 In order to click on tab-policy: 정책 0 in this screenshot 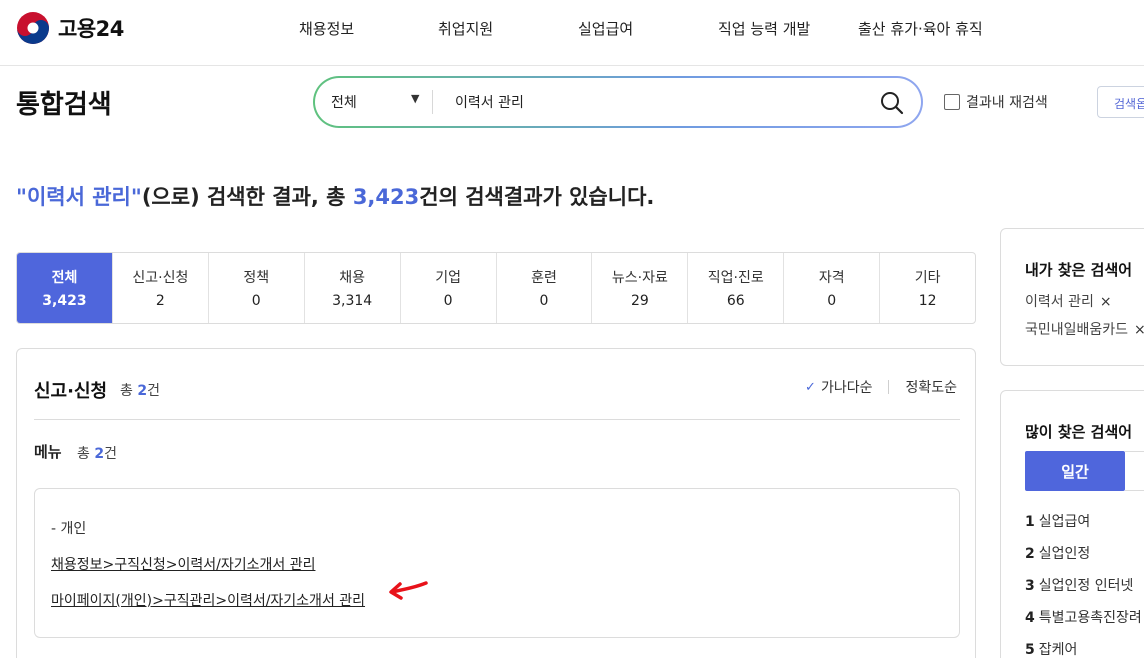, I will do `click(257, 288)`.